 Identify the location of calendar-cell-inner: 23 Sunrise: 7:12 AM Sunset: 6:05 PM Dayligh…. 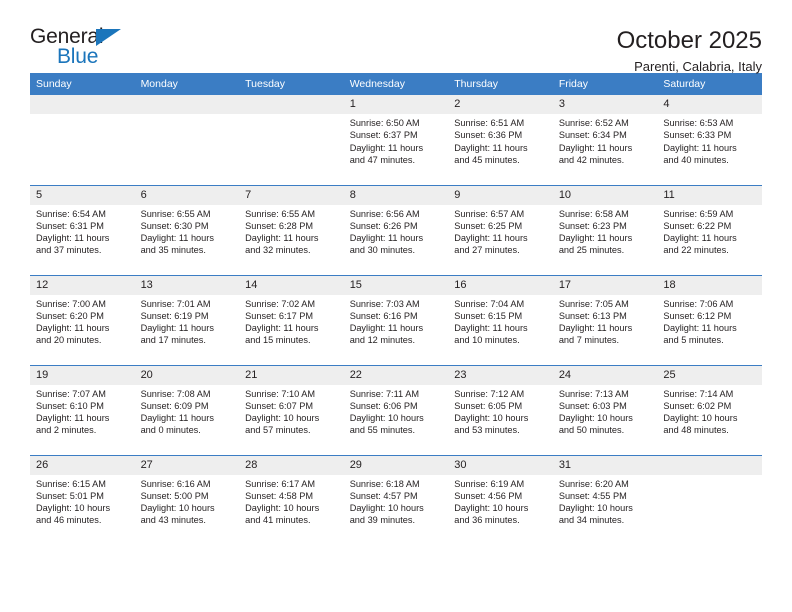
(500, 409).